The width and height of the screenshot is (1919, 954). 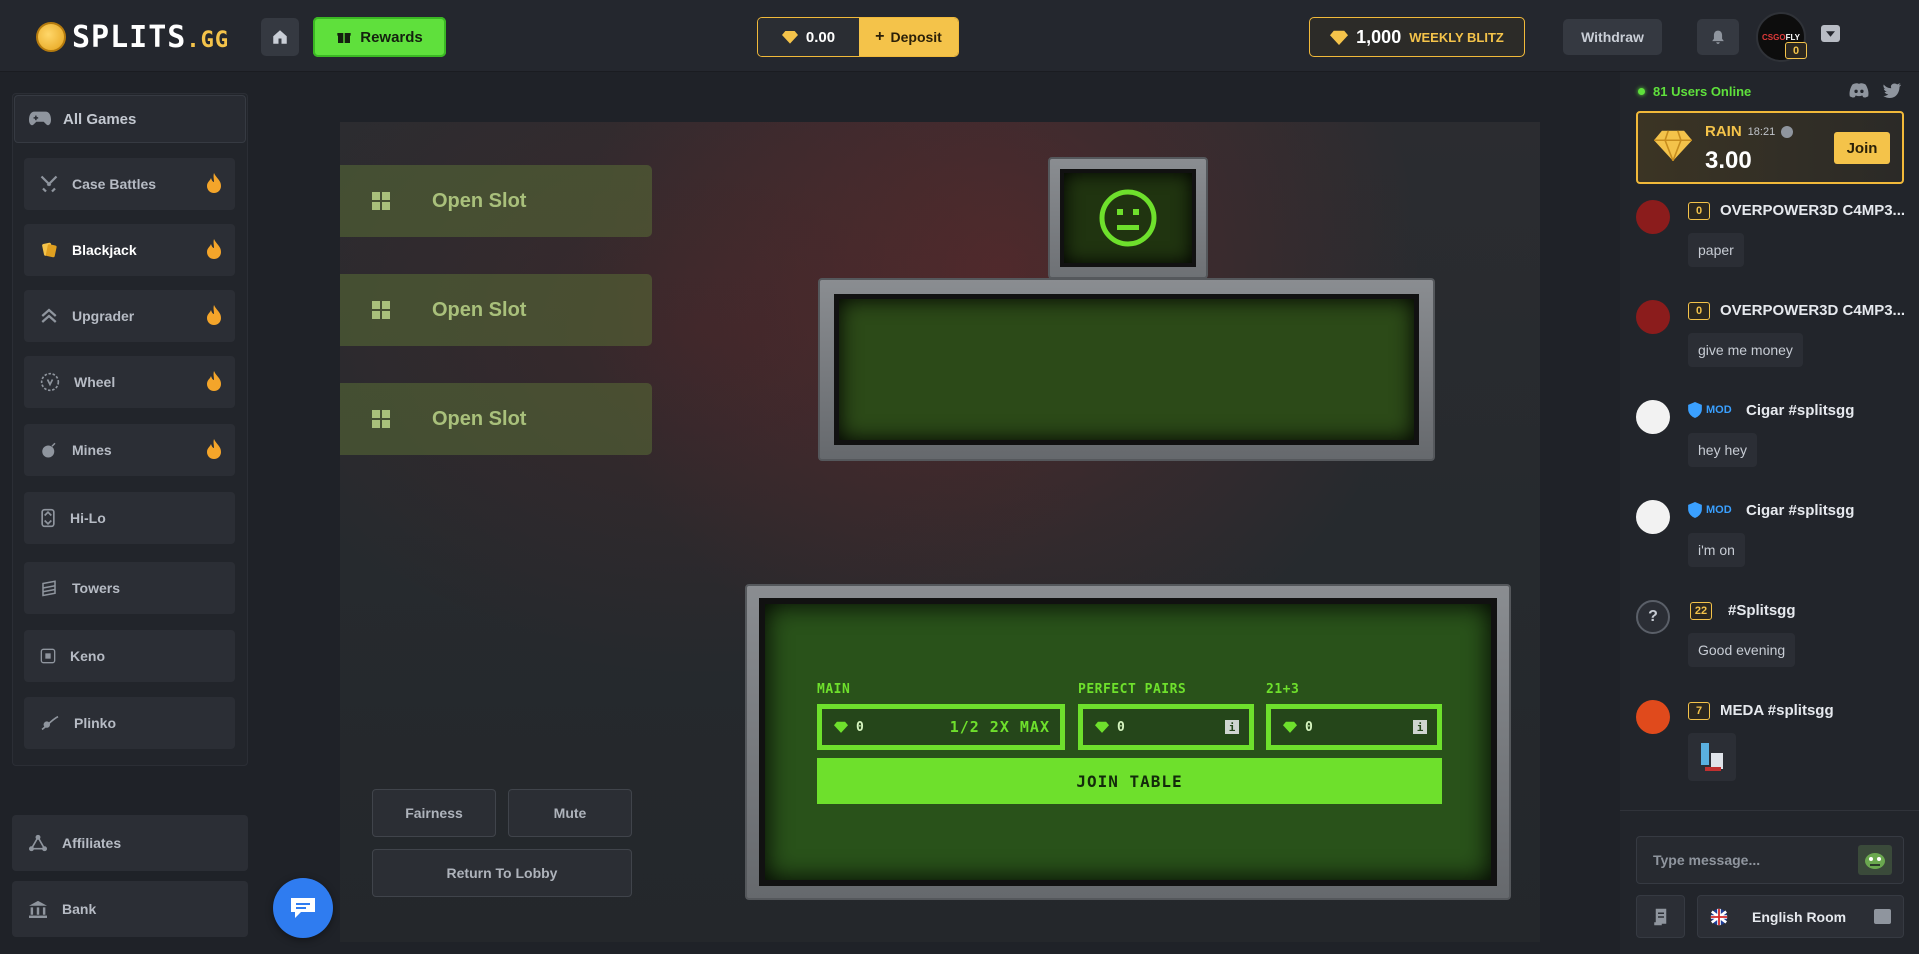 What do you see at coordinates (1892, 93) in the screenshot?
I see `twitter-icon` at bounding box center [1892, 93].